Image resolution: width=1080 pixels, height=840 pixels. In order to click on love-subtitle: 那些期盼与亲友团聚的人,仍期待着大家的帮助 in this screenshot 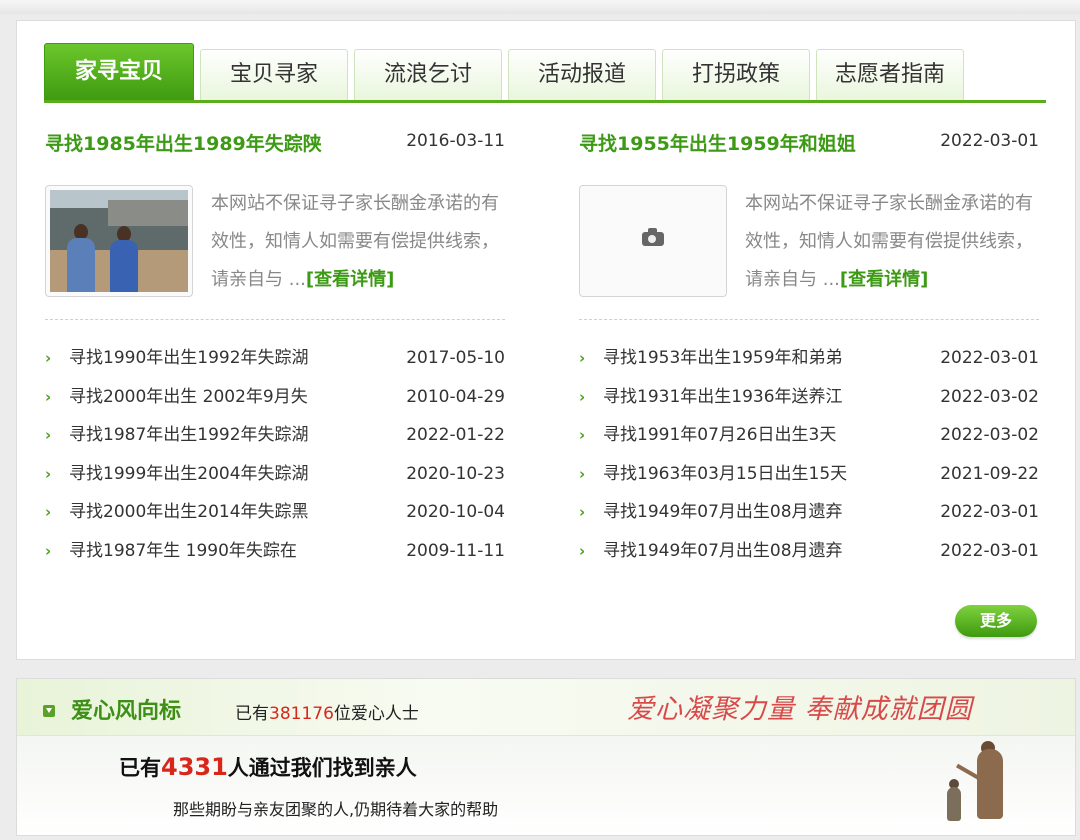, I will do `click(336, 809)`.